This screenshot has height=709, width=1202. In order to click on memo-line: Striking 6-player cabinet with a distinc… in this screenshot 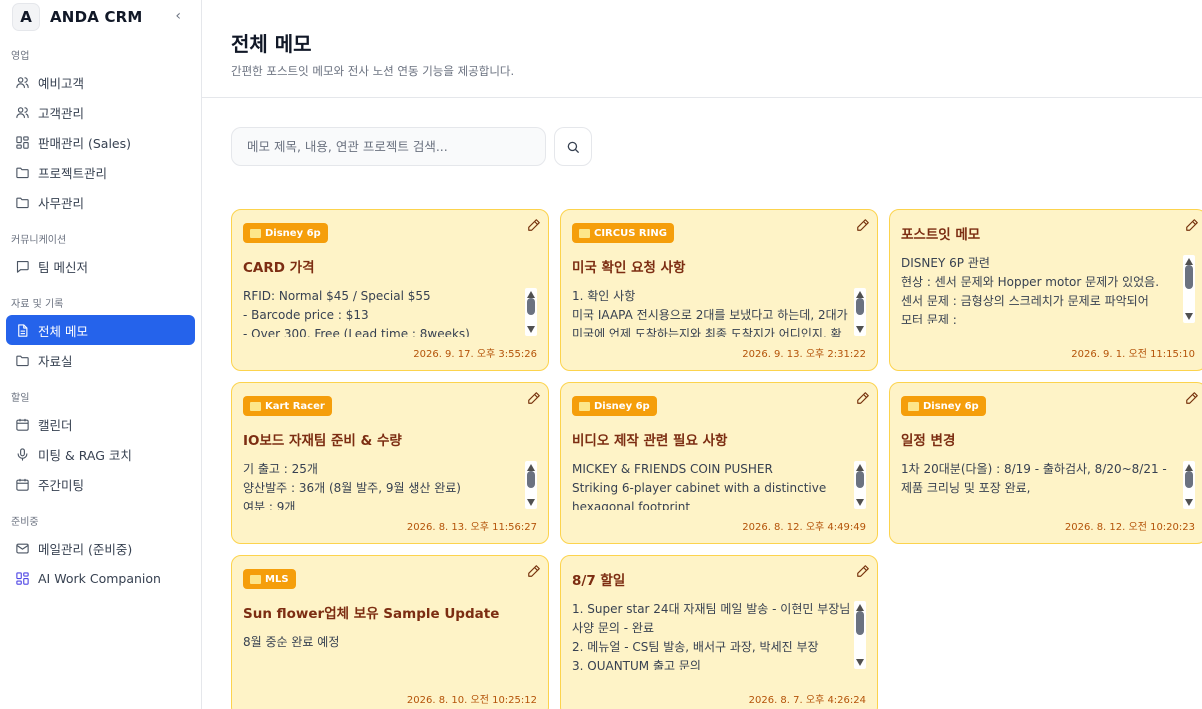, I will do `click(699, 488)`.